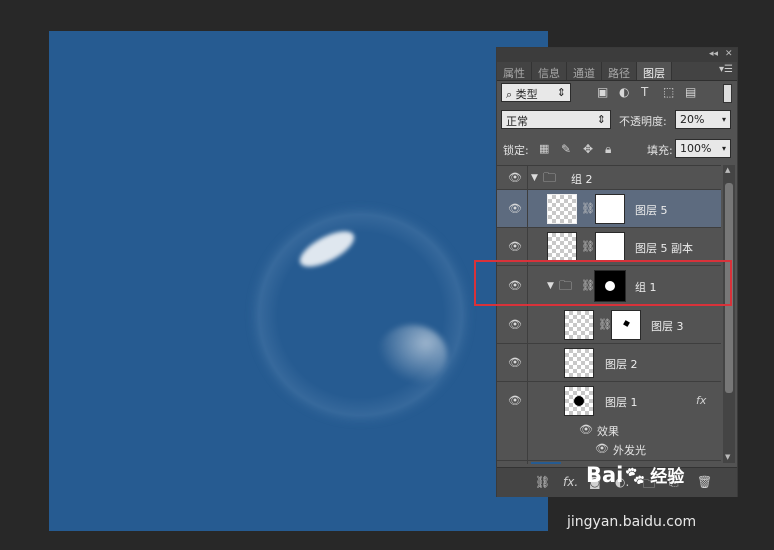  What do you see at coordinates (660, 150) in the screenshot?
I see `fill-label: 填充:` at bounding box center [660, 150].